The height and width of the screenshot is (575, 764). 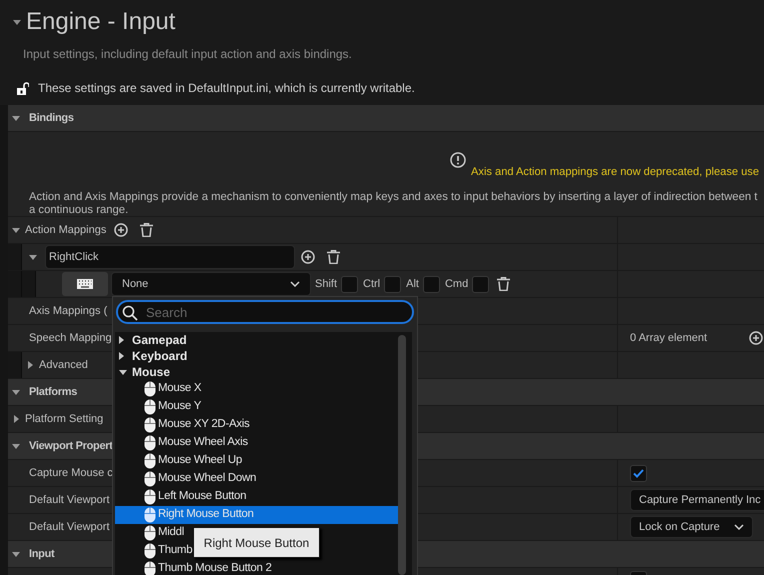 I want to click on key-item: Mouse X, so click(x=158, y=389).